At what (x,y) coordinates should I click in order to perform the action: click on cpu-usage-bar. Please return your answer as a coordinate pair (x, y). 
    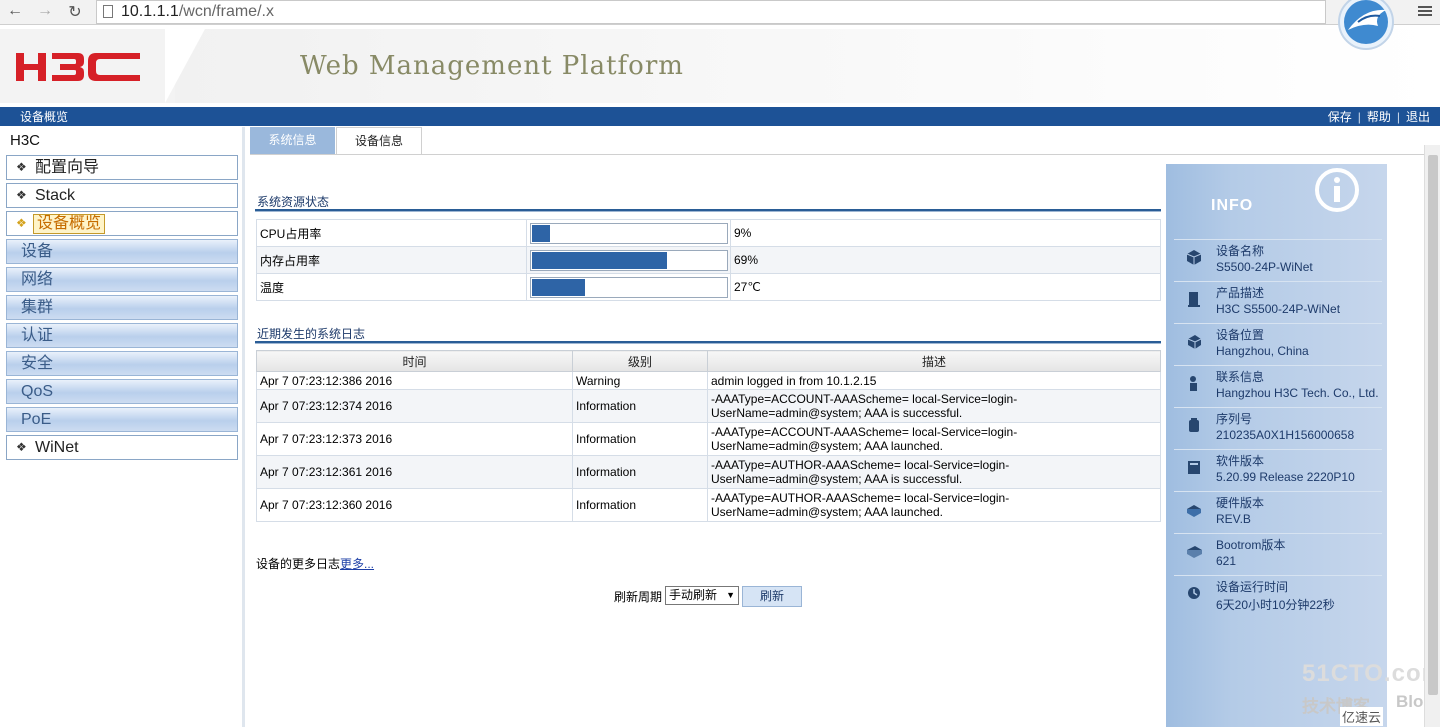
    Looking at the image, I should click on (629, 233).